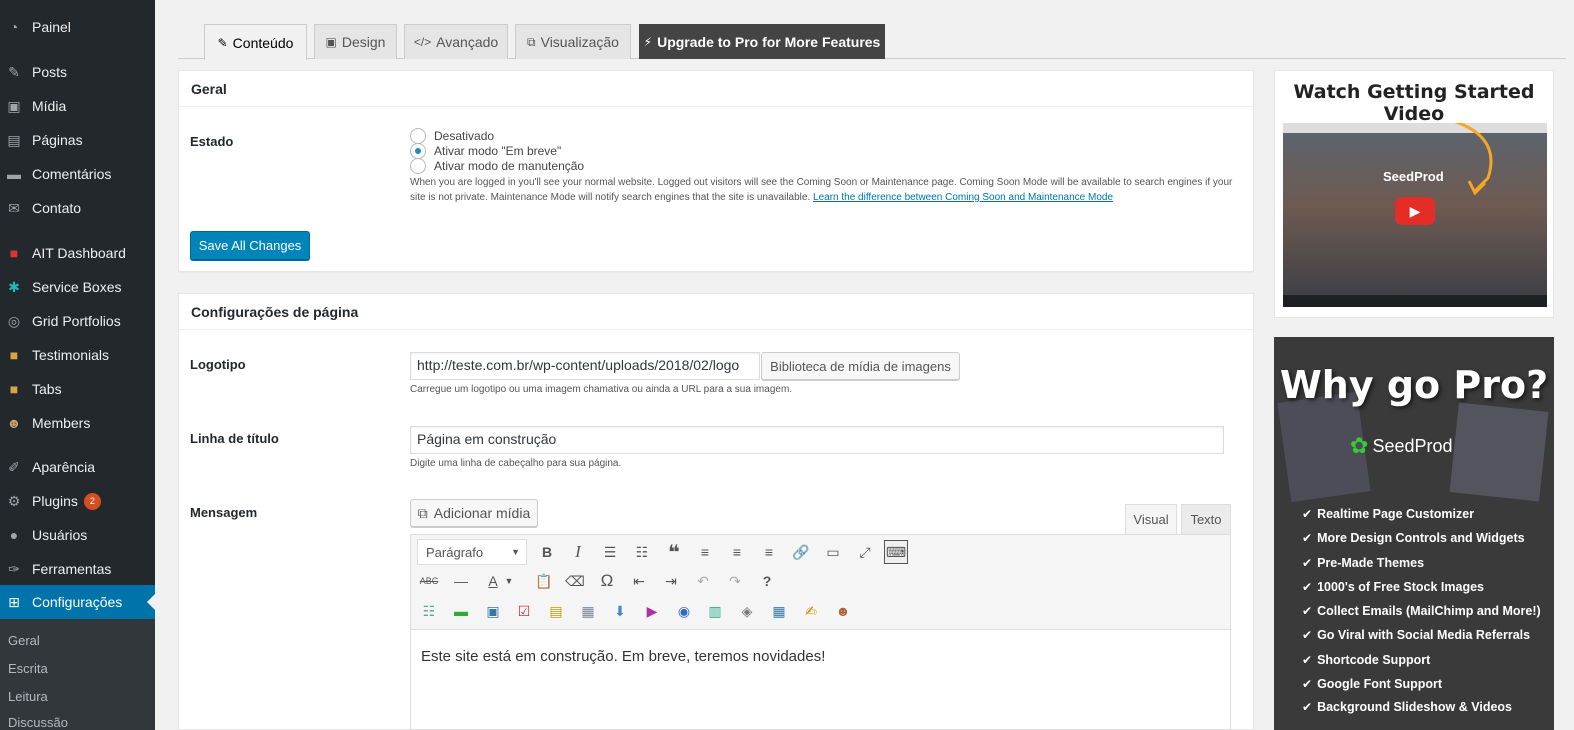 This screenshot has width=1574, height=730. What do you see at coordinates (497, 166) in the screenshot?
I see `radio-manutencao: Ativar modo de manutenção` at bounding box center [497, 166].